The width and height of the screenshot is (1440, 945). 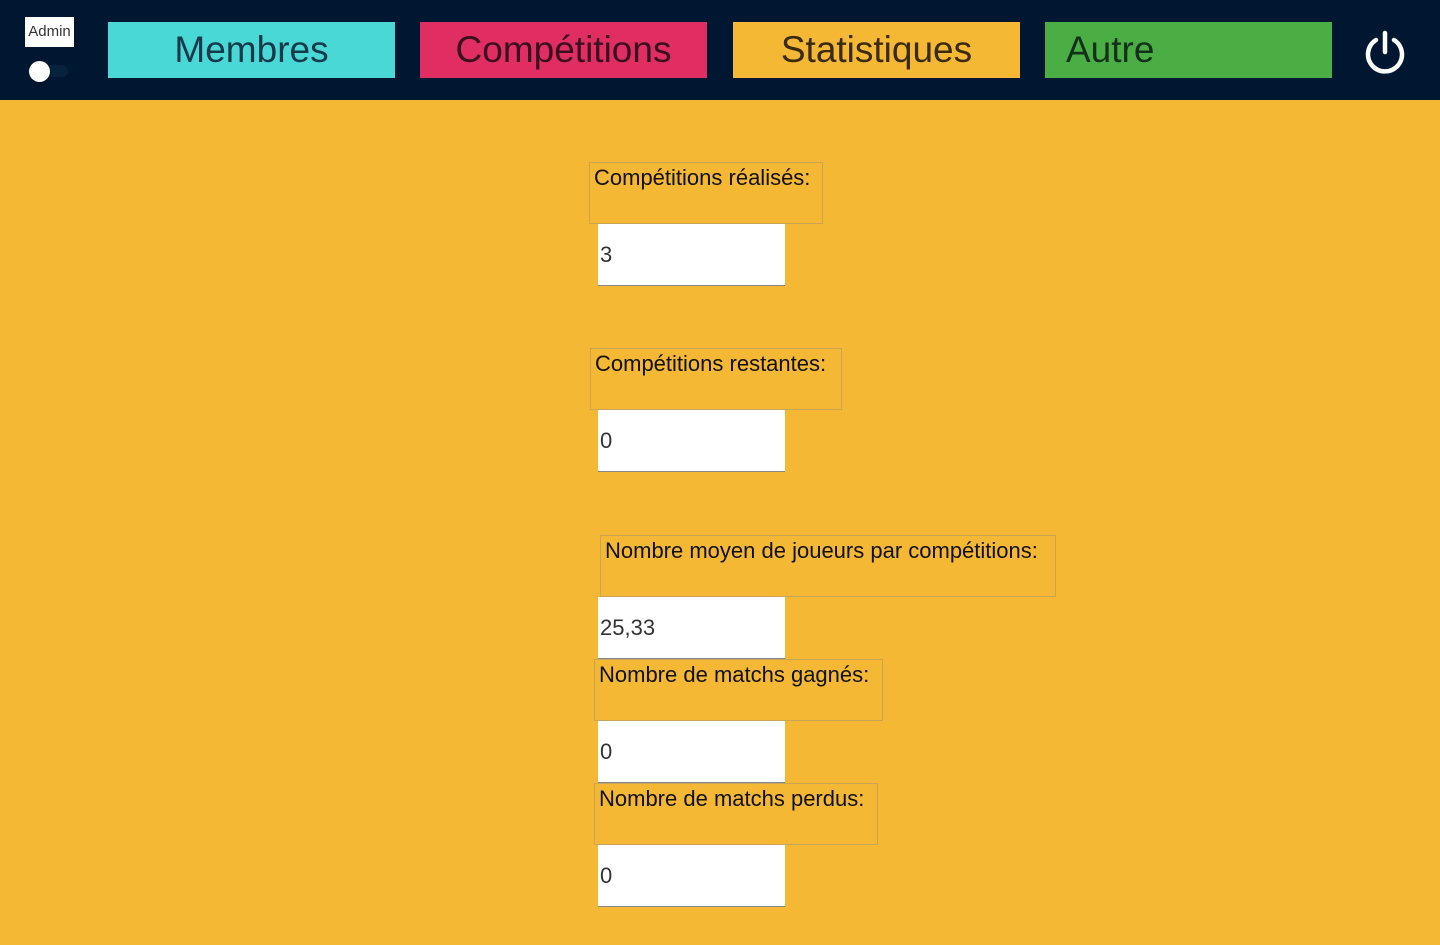 What do you see at coordinates (39, 71) in the screenshot?
I see `admin-toggle-knob` at bounding box center [39, 71].